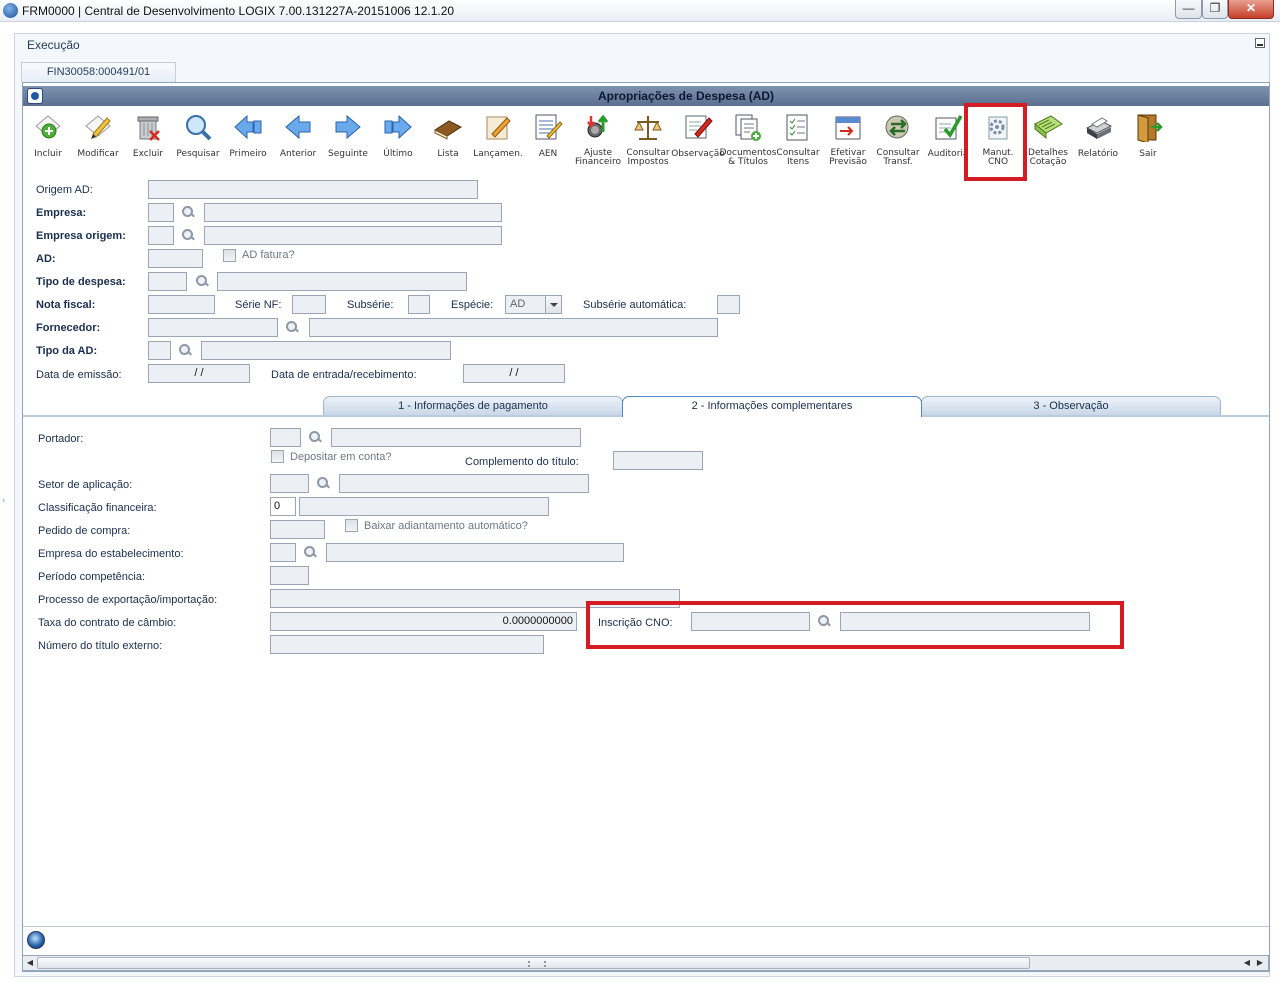  What do you see at coordinates (548, 137) in the screenshot?
I see `toolbar-button-aen: AEN` at bounding box center [548, 137].